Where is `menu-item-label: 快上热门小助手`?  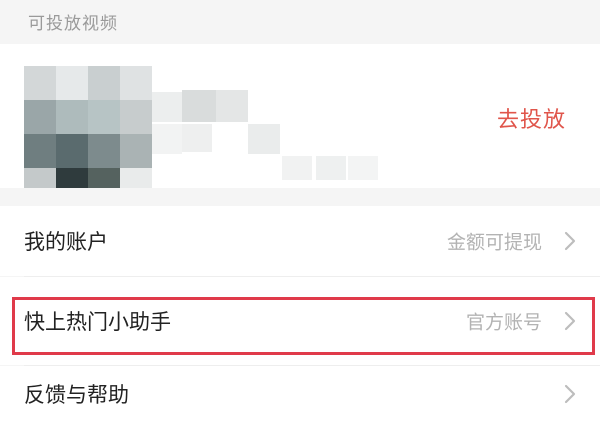 menu-item-label: 快上热门小助手 is located at coordinates (97, 322).